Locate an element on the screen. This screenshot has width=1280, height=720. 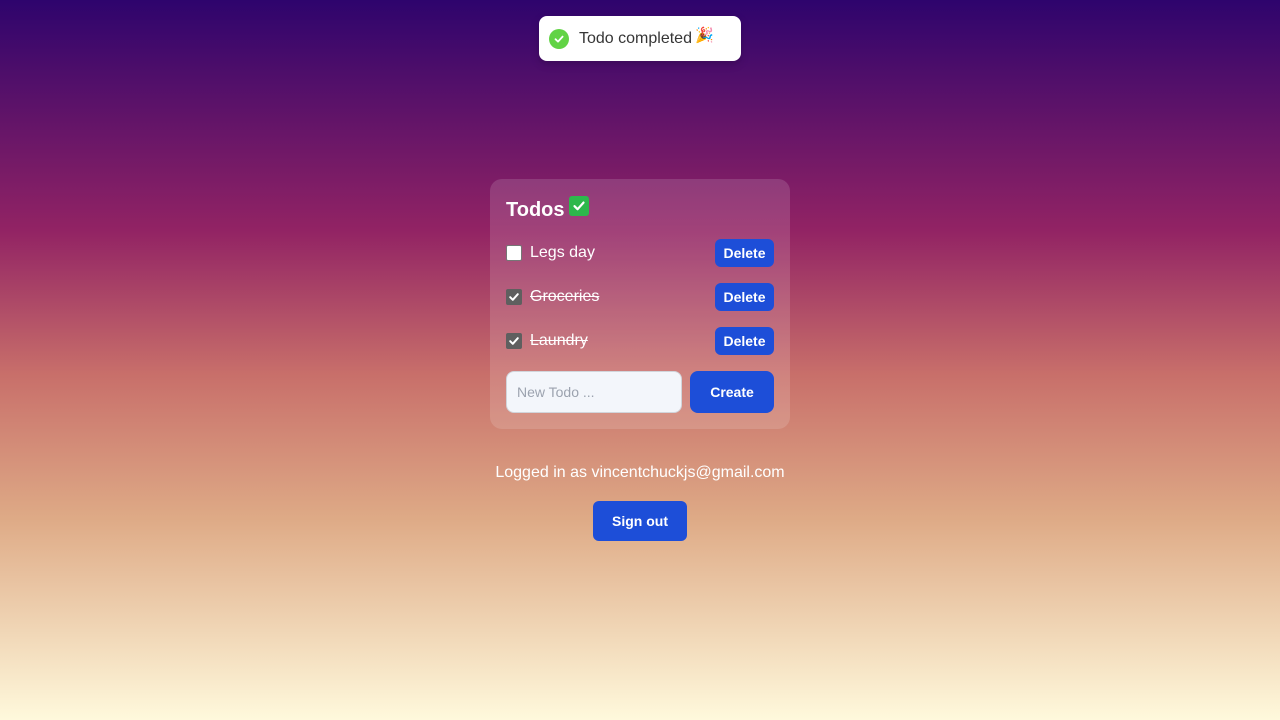
todo-label: Laundry is located at coordinates (559, 340).